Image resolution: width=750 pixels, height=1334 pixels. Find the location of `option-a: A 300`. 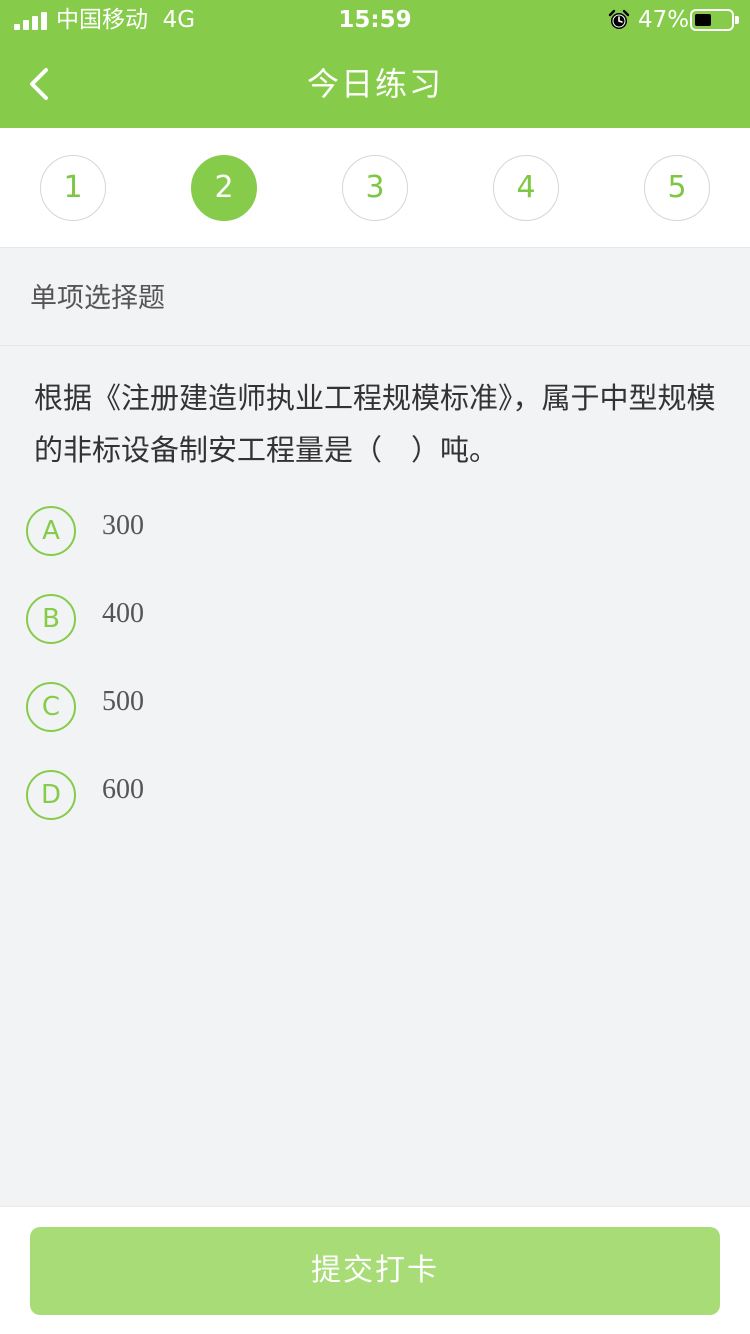

option-a: A 300 is located at coordinates (326, 532).